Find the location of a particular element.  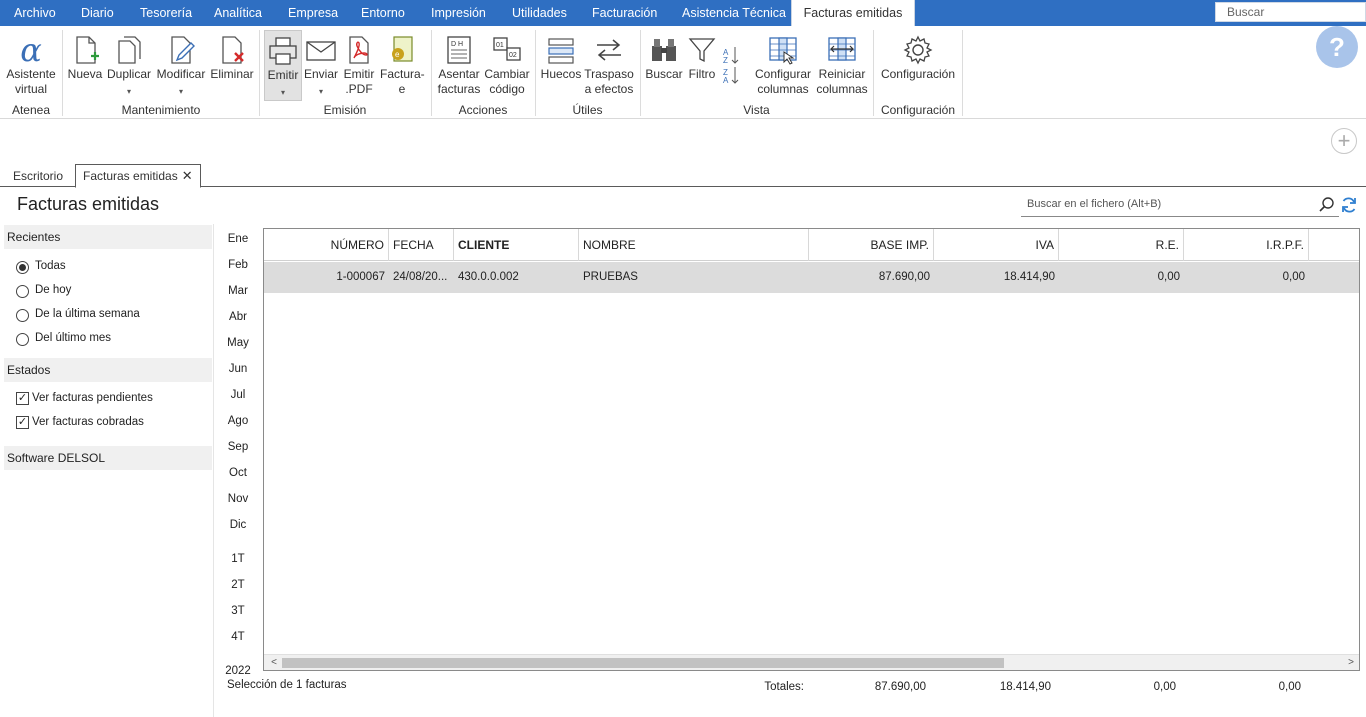

cell-nombre: PRUEBAS is located at coordinates (610, 277).